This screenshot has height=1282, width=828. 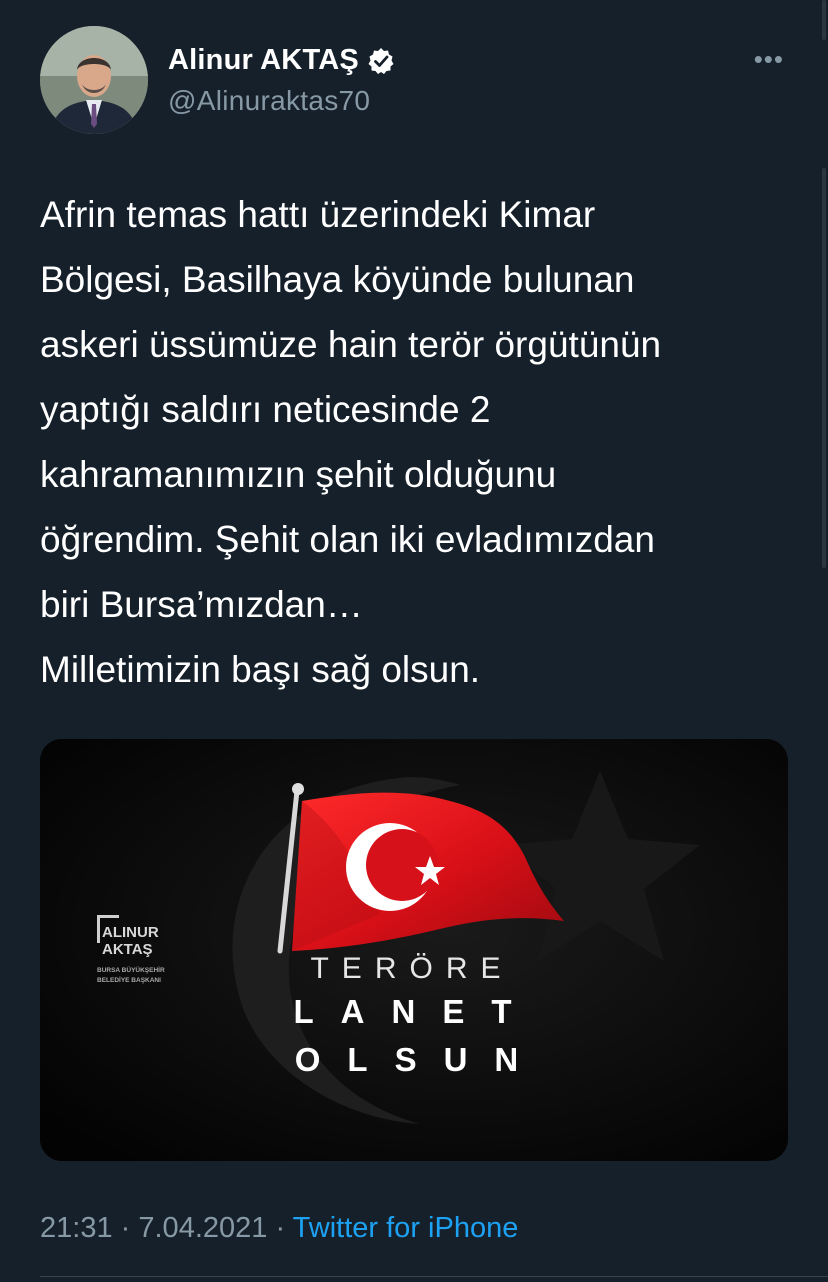 I want to click on display-name-text: Alinur AKTAŞ, so click(x=263, y=60).